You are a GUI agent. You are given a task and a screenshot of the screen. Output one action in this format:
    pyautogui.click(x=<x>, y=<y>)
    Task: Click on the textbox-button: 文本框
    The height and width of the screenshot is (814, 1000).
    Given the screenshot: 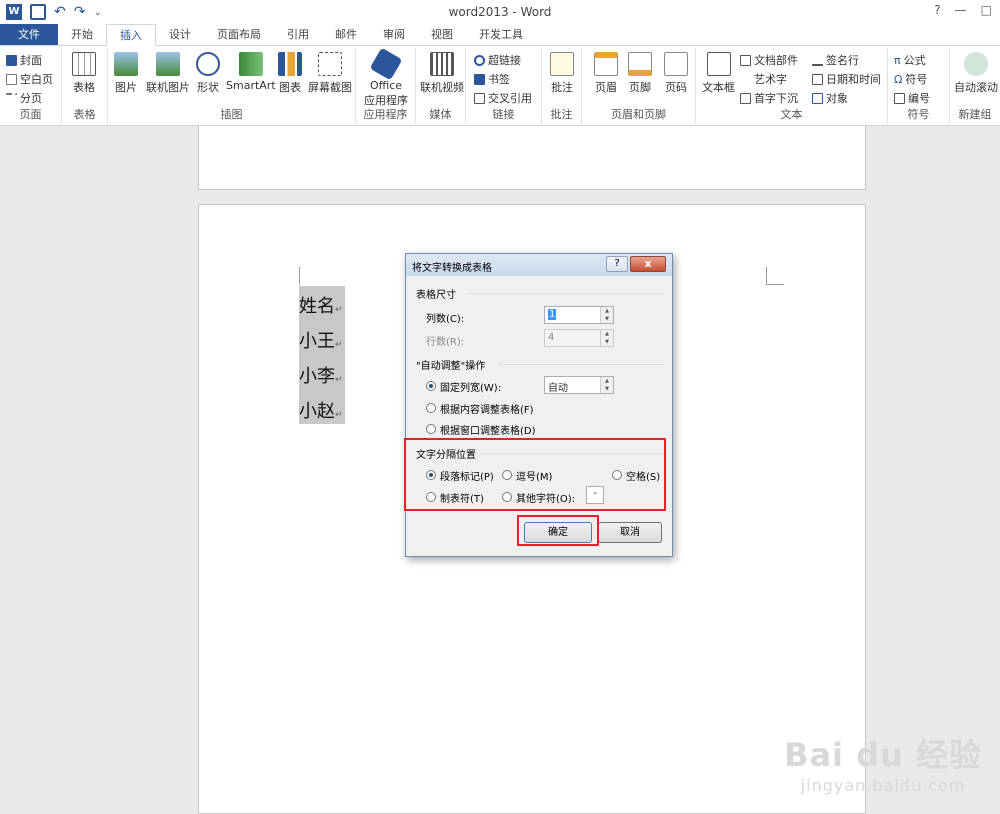 What is the action you would take?
    pyautogui.click(x=718, y=73)
    